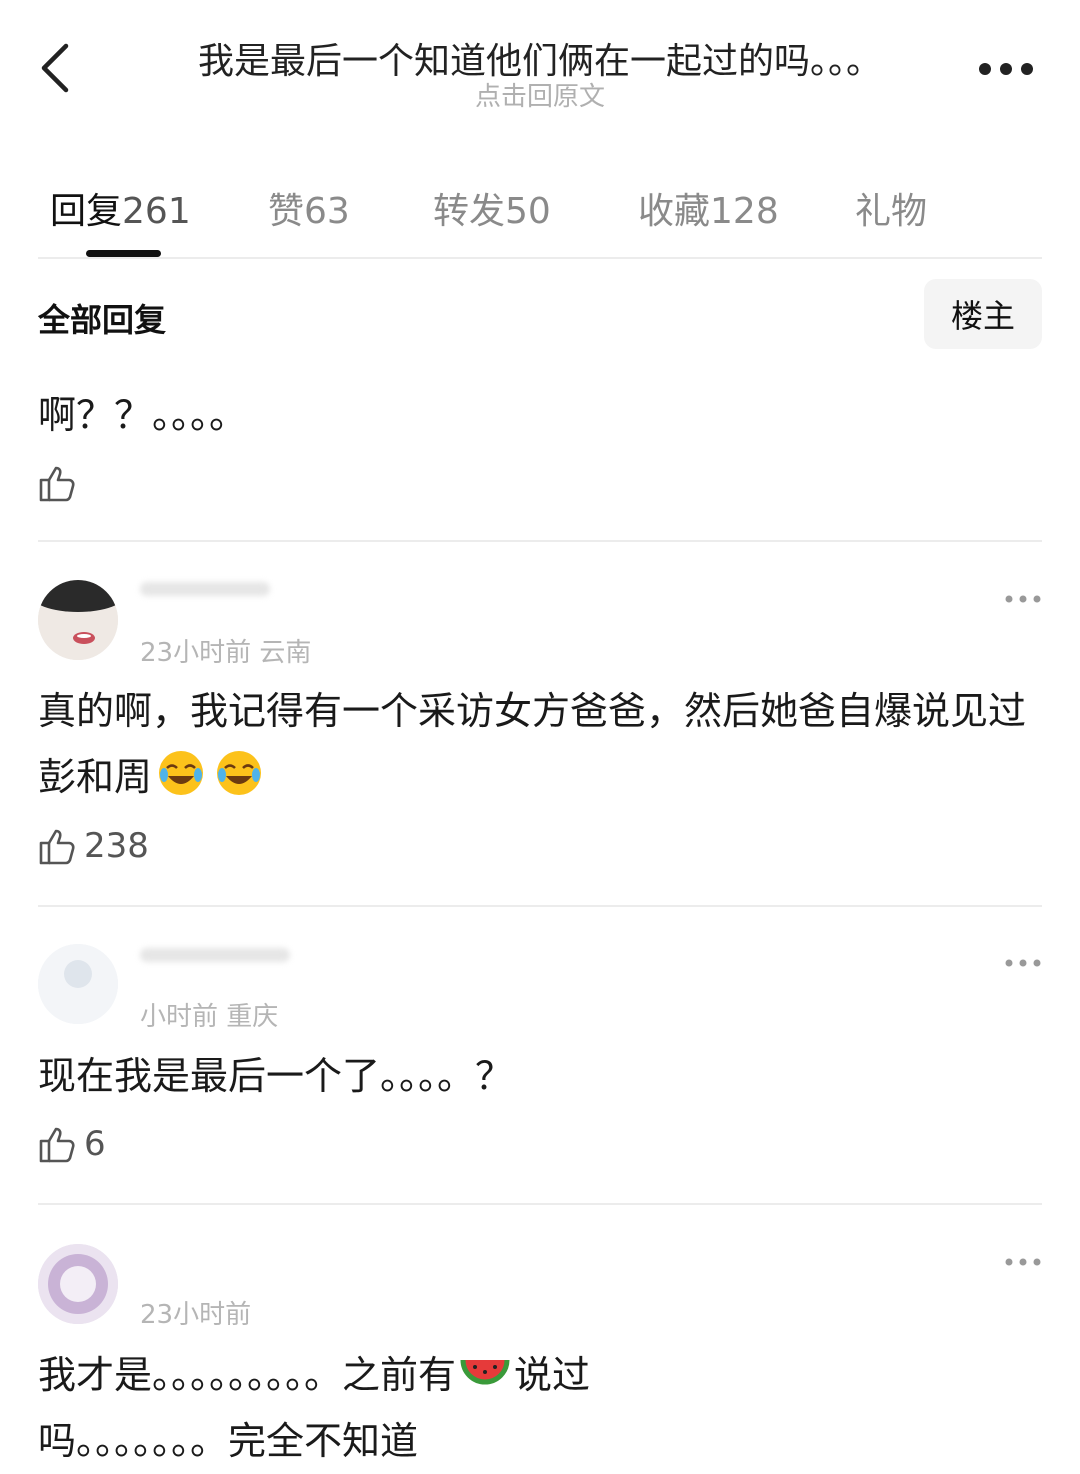 Image resolution: width=1080 pixels, height=1474 pixels. I want to click on watermelon-emoji, so click(485, 1372).